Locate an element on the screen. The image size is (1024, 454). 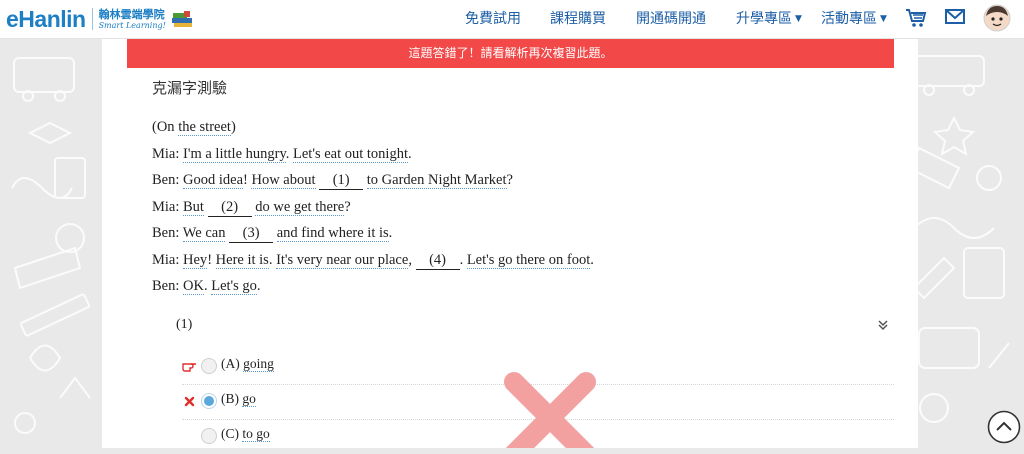
glossary-phrase: Let's go there on foot is located at coordinates (528, 260).